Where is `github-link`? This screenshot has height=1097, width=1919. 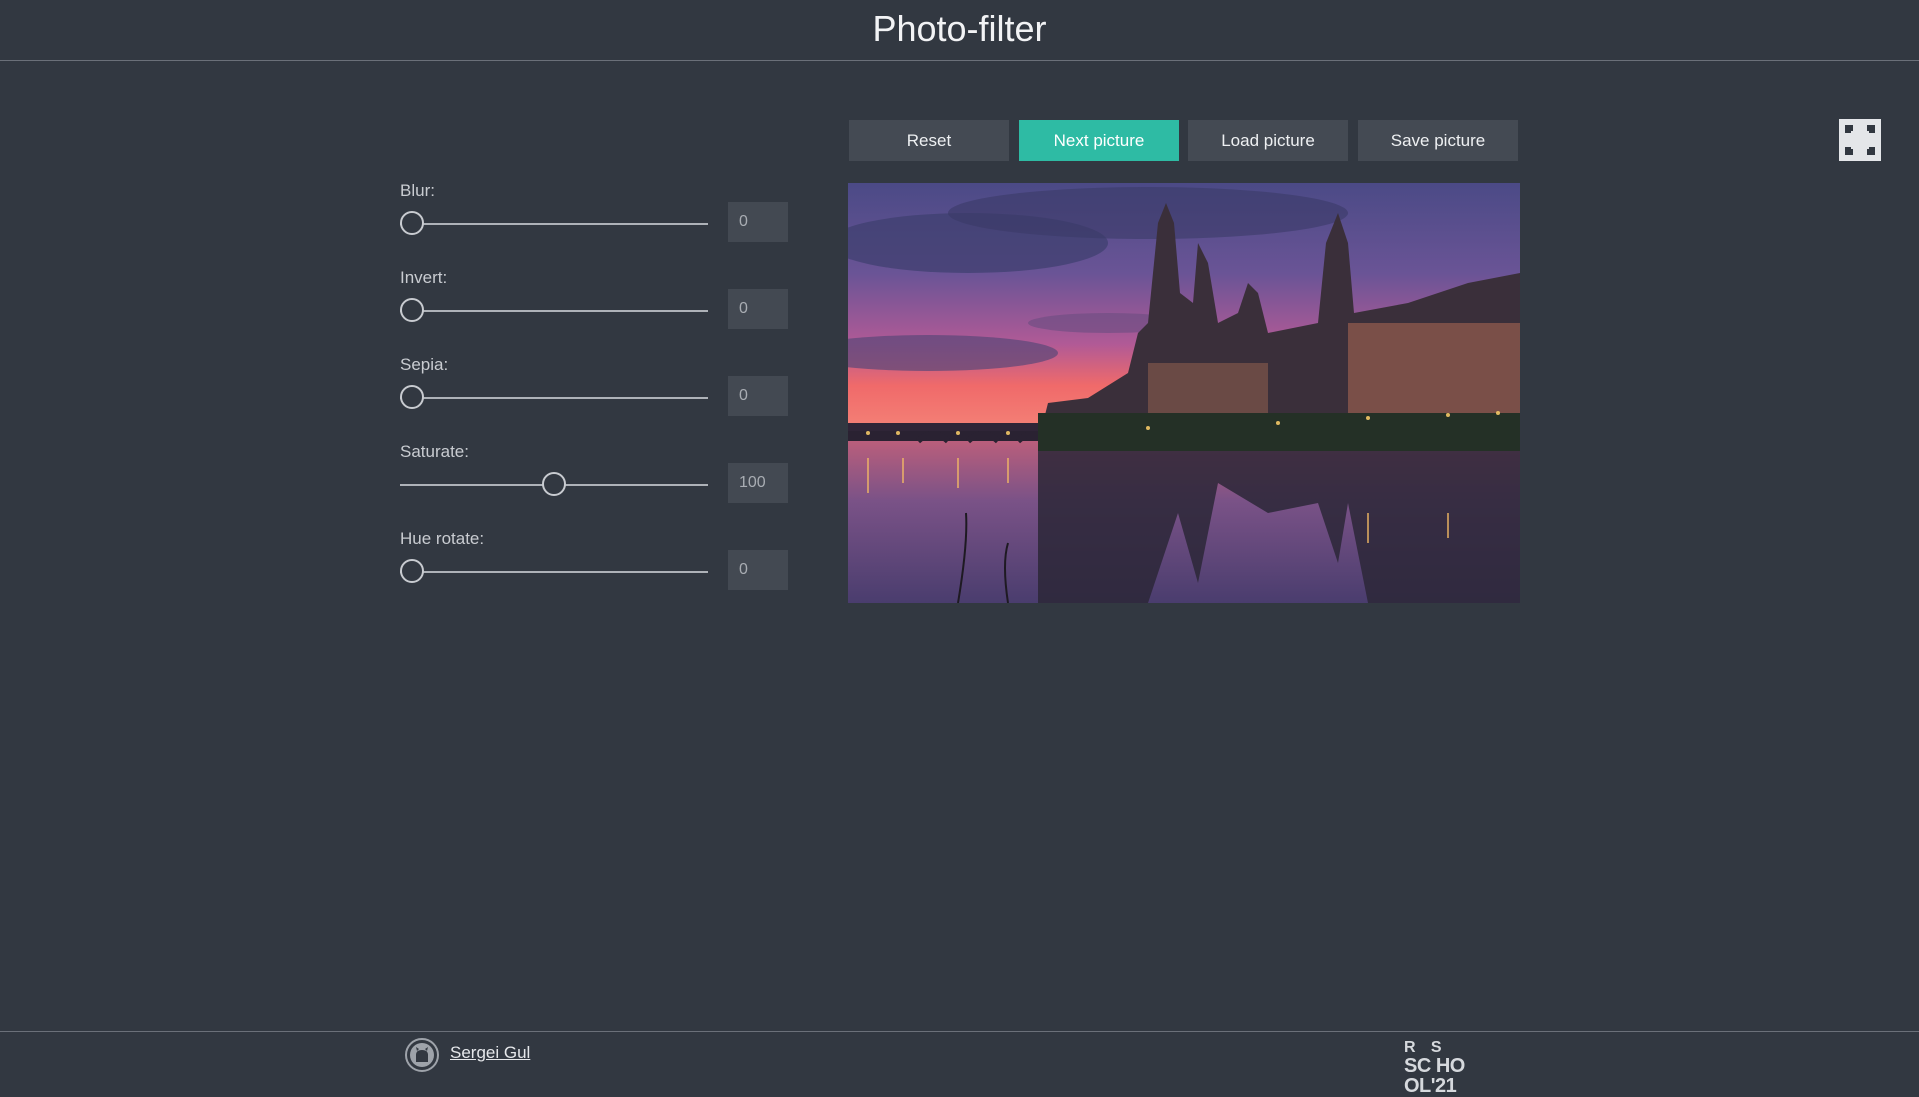
github-link is located at coordinates (422, 1055).